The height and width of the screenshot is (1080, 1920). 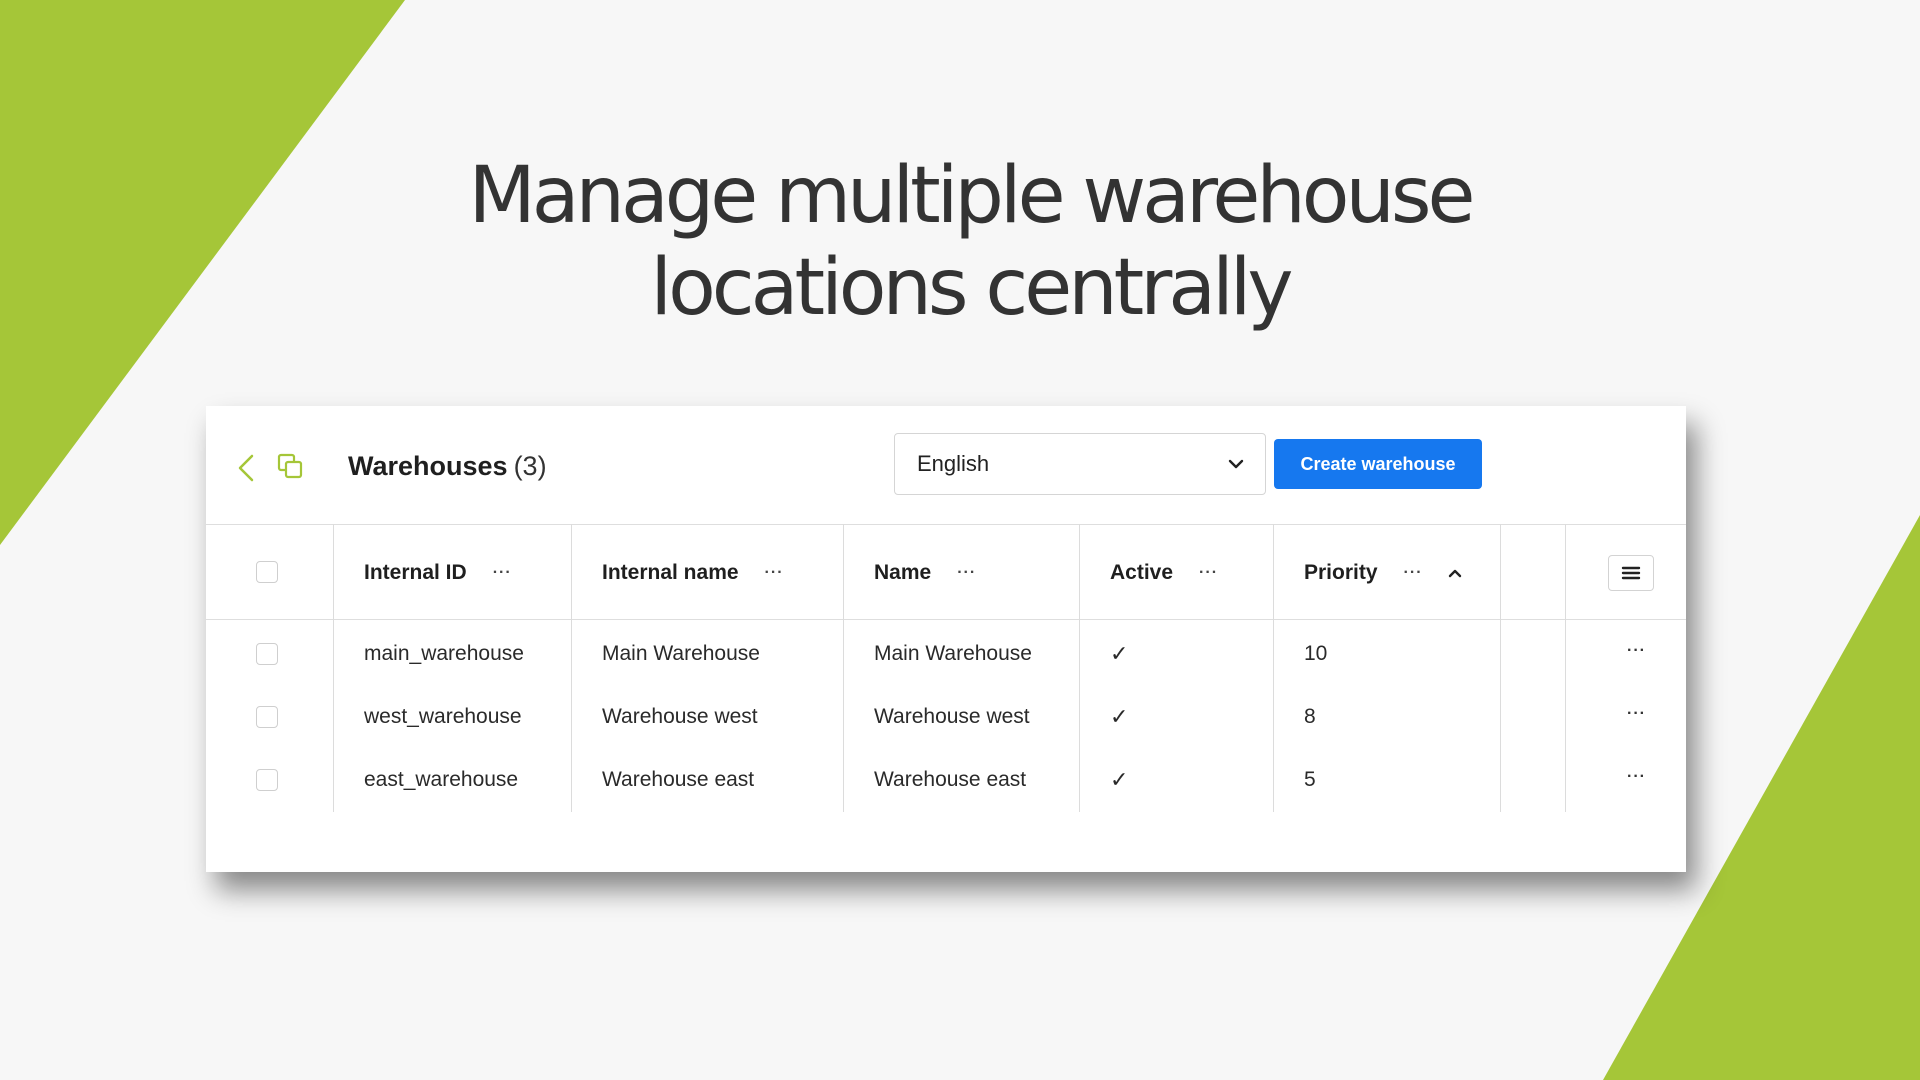 What do you see at coordinates (971, 288) in the screenshot?
I see `headline-line-2: locations centrally` at bounding box center [971, 288].